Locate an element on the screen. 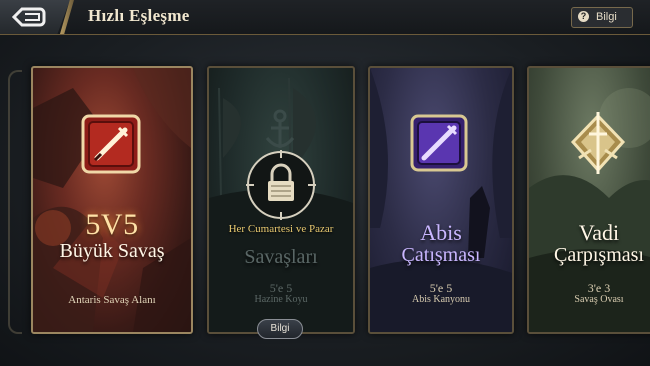 The width and height of the screenshot is (650, 366). anchor-icon is located at coordinates (280, 128).